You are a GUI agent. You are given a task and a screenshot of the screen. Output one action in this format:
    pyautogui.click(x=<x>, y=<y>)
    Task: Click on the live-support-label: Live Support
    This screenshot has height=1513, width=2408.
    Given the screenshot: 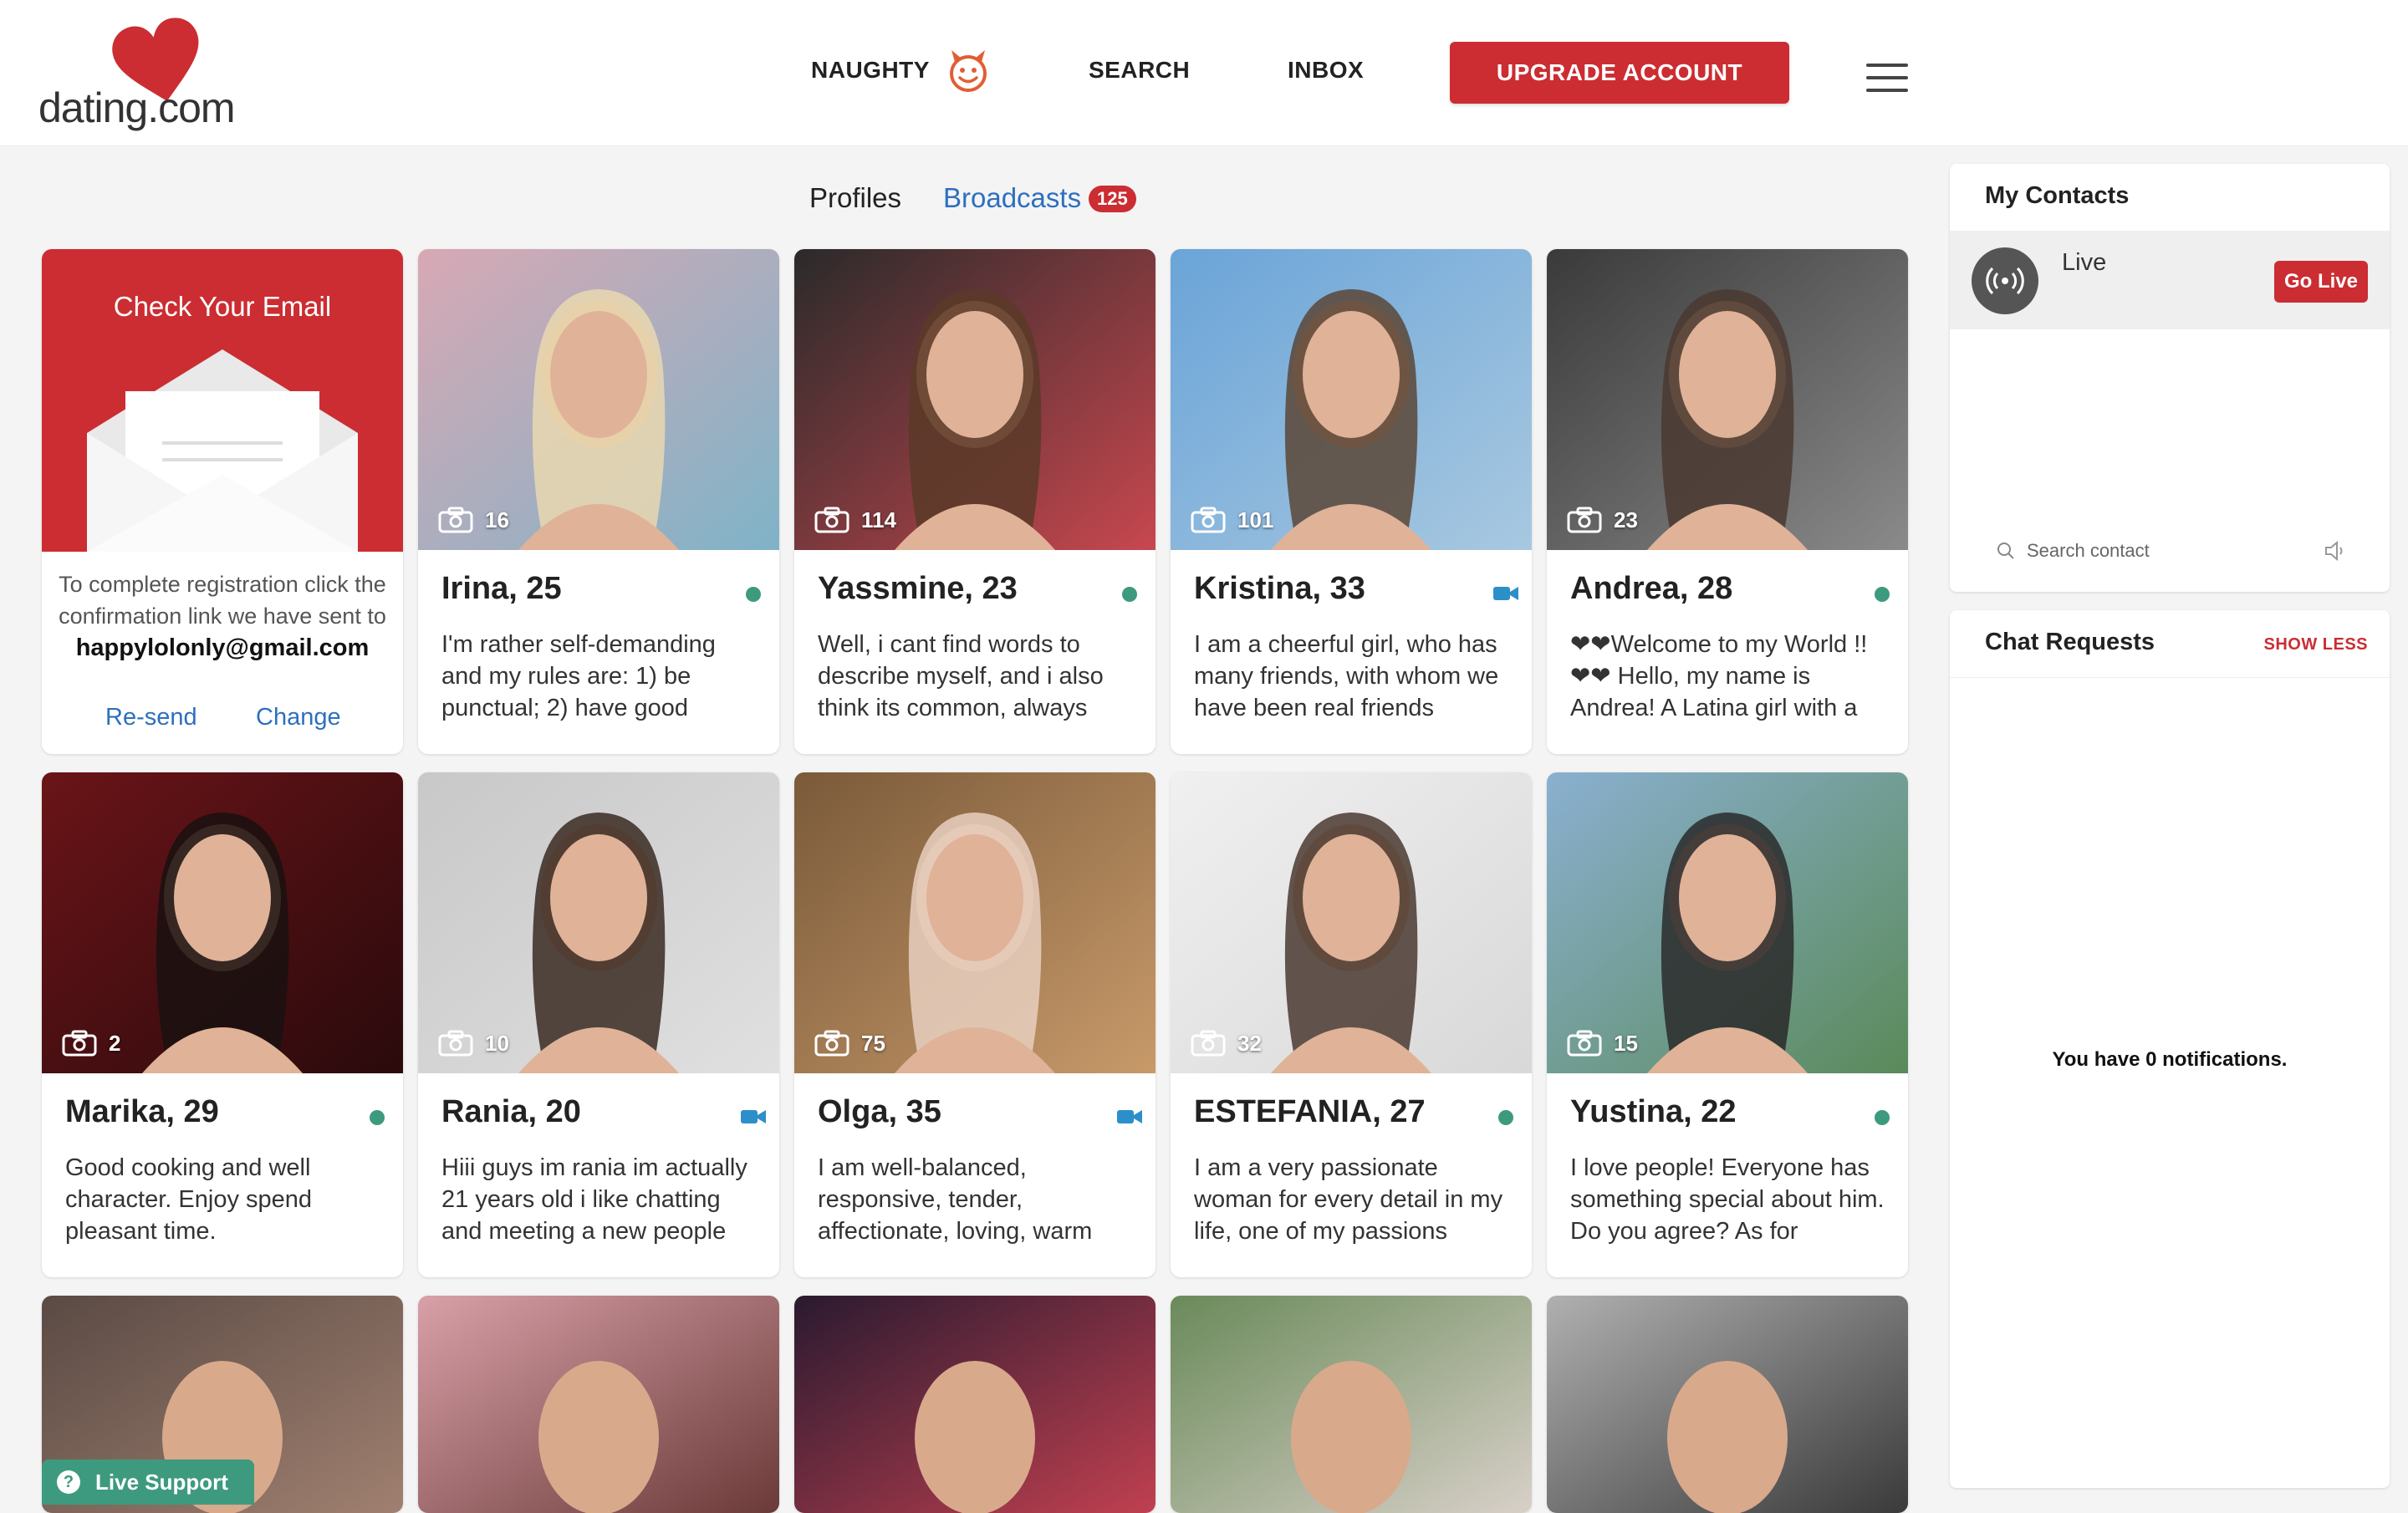 What is the action you would take?
    pyautogui.click(x=162, y=1482)
    